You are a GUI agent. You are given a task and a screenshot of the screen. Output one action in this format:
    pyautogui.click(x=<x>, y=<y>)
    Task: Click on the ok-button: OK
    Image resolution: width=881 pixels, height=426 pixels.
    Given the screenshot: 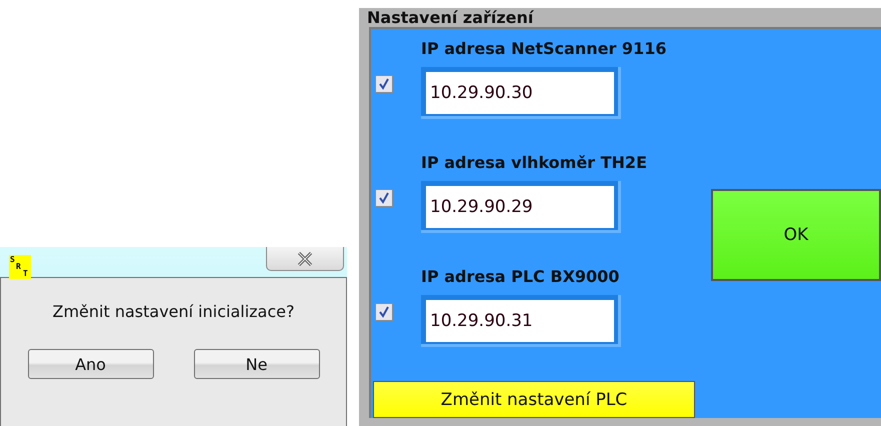 What is the action you would take?
    pyautogui.click(x=796, y=235)
    